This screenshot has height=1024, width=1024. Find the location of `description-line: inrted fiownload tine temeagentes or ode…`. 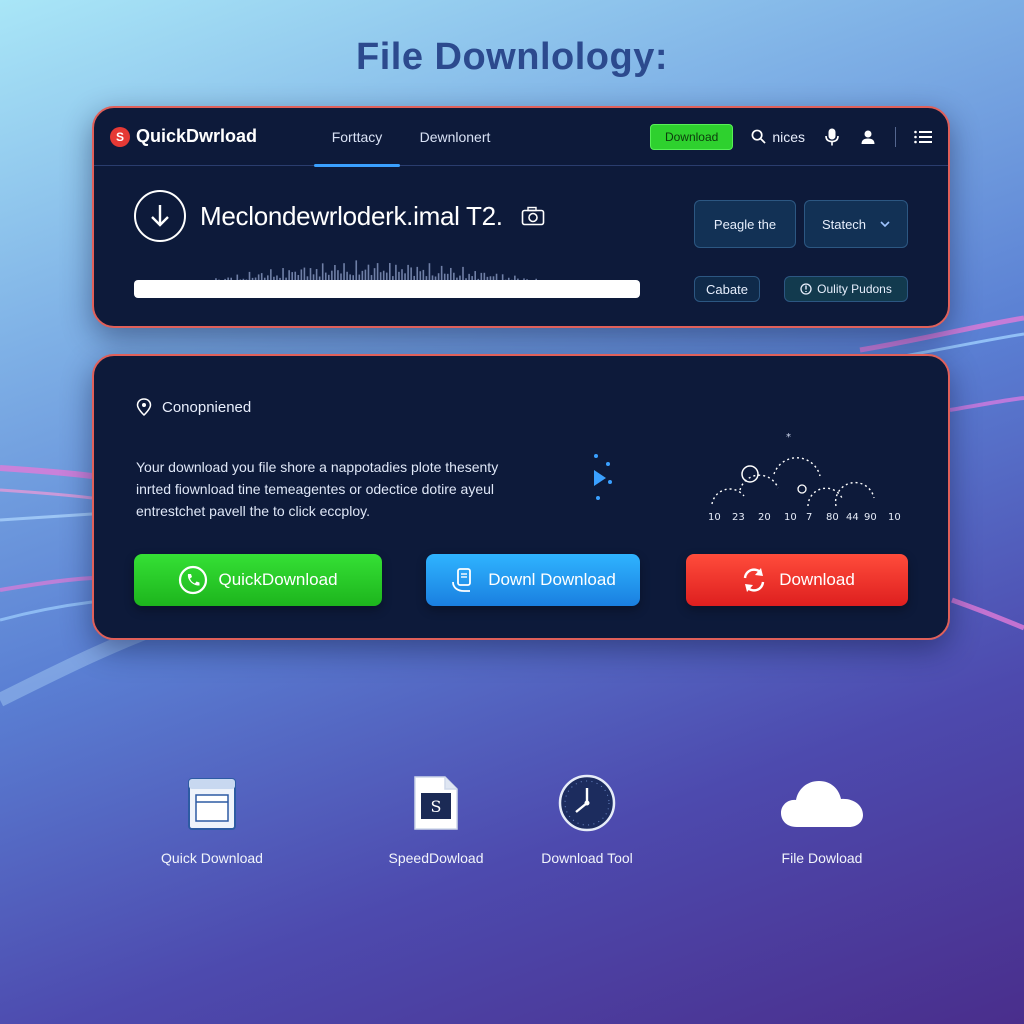

description-line: inrted fiownload tine temeagentes or ode… is located at coordinates (315, 489).